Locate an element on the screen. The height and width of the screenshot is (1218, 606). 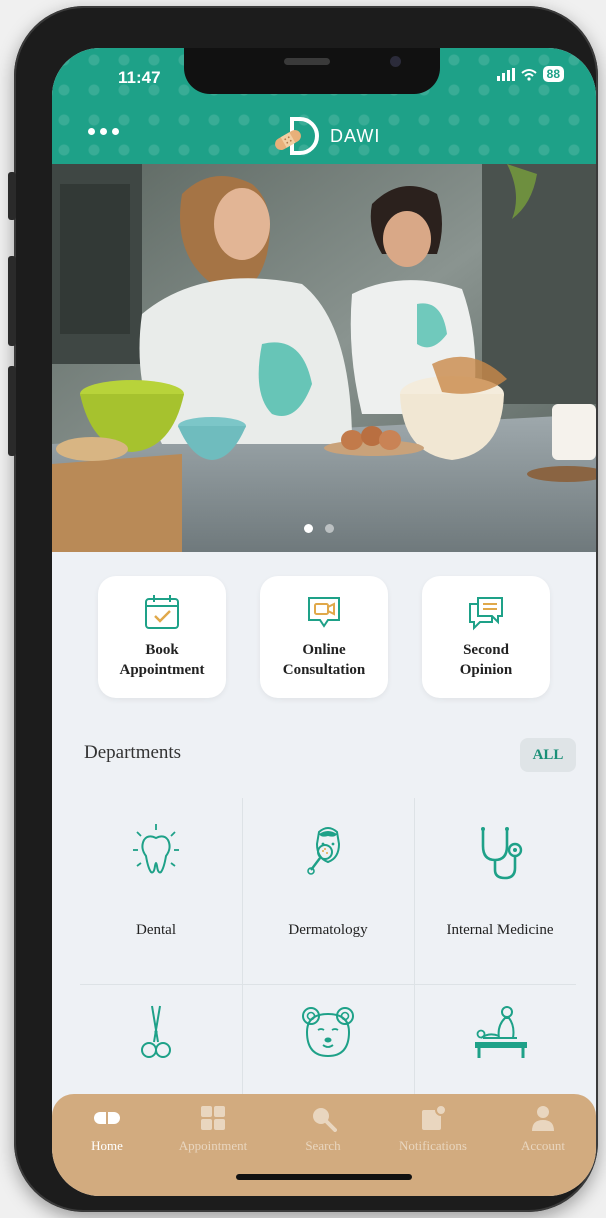
speaker-grille is located at coordinates (307, 61).